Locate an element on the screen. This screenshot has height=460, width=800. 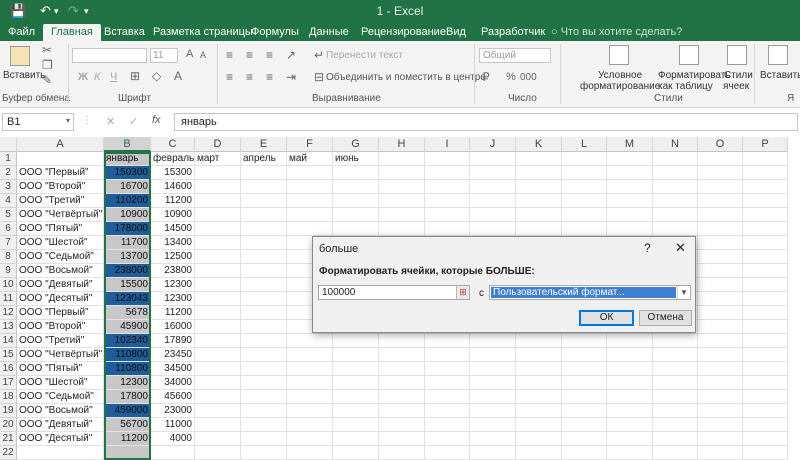
fill-color-icon: ◇ is located at coordinates (156, 76).